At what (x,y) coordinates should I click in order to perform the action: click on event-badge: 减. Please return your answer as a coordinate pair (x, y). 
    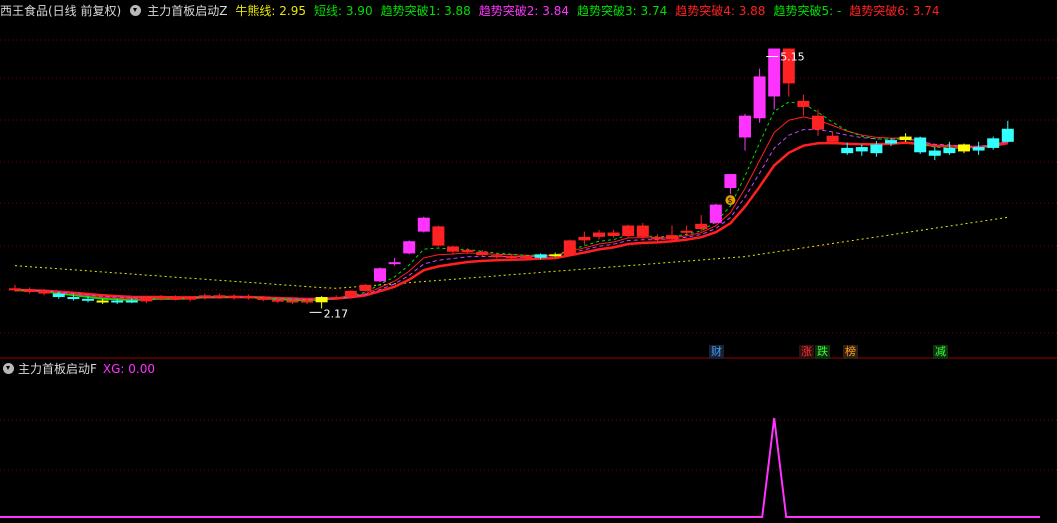
    Looking at the image, I should click on (940, 352).